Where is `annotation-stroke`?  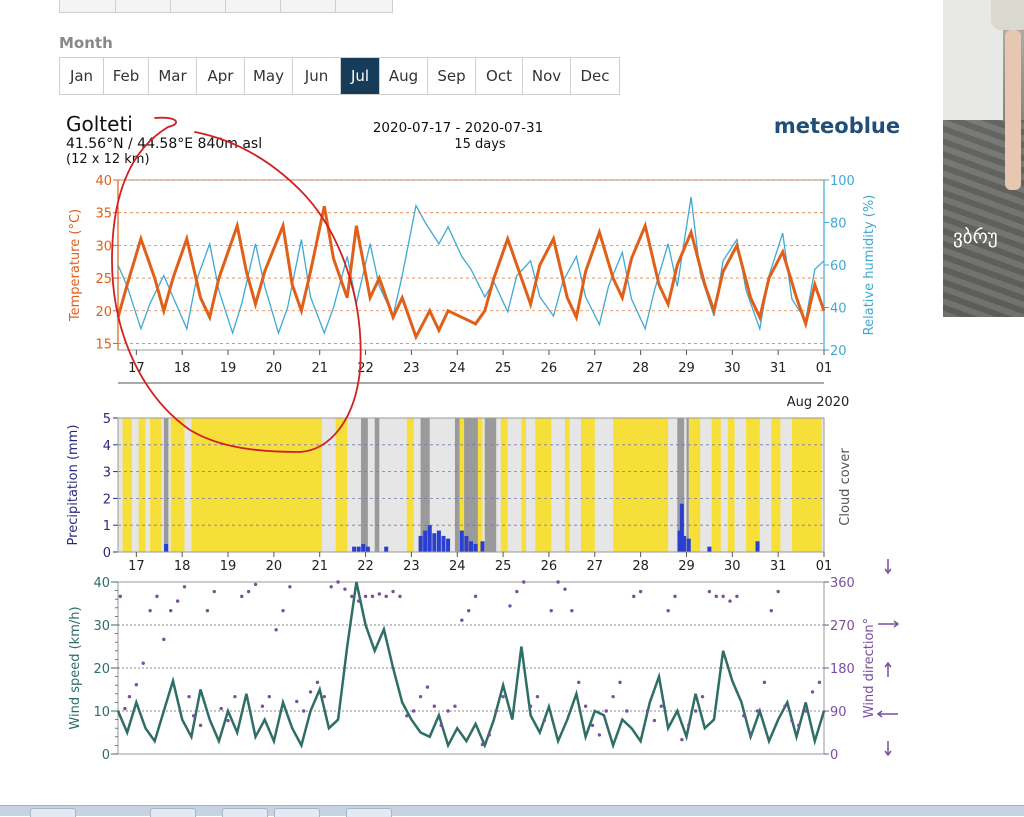 annotation-stroke is located at coordinates (236, 284).